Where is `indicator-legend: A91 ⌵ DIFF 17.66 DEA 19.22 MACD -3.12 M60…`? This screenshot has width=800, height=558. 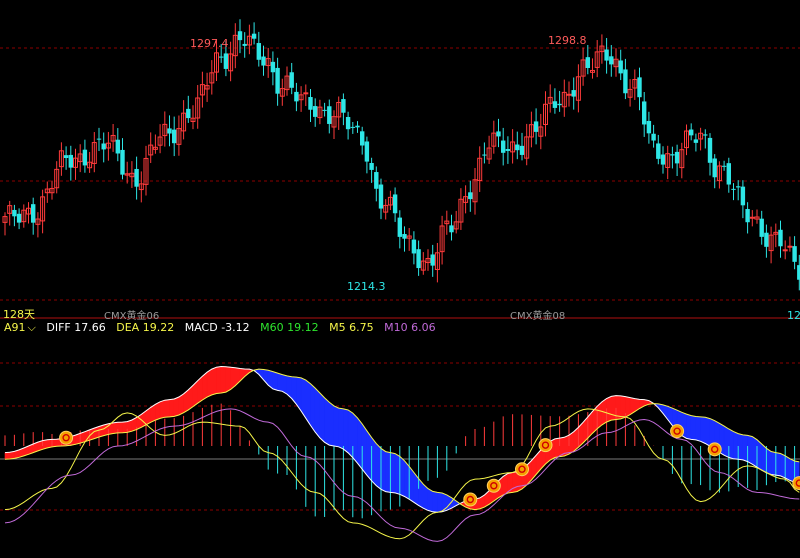 indicator-legend: A91 ⌵ DIFF 17.66 DEA 19.22 MACD -3.12 M60… is located at coordinates (223, 328).